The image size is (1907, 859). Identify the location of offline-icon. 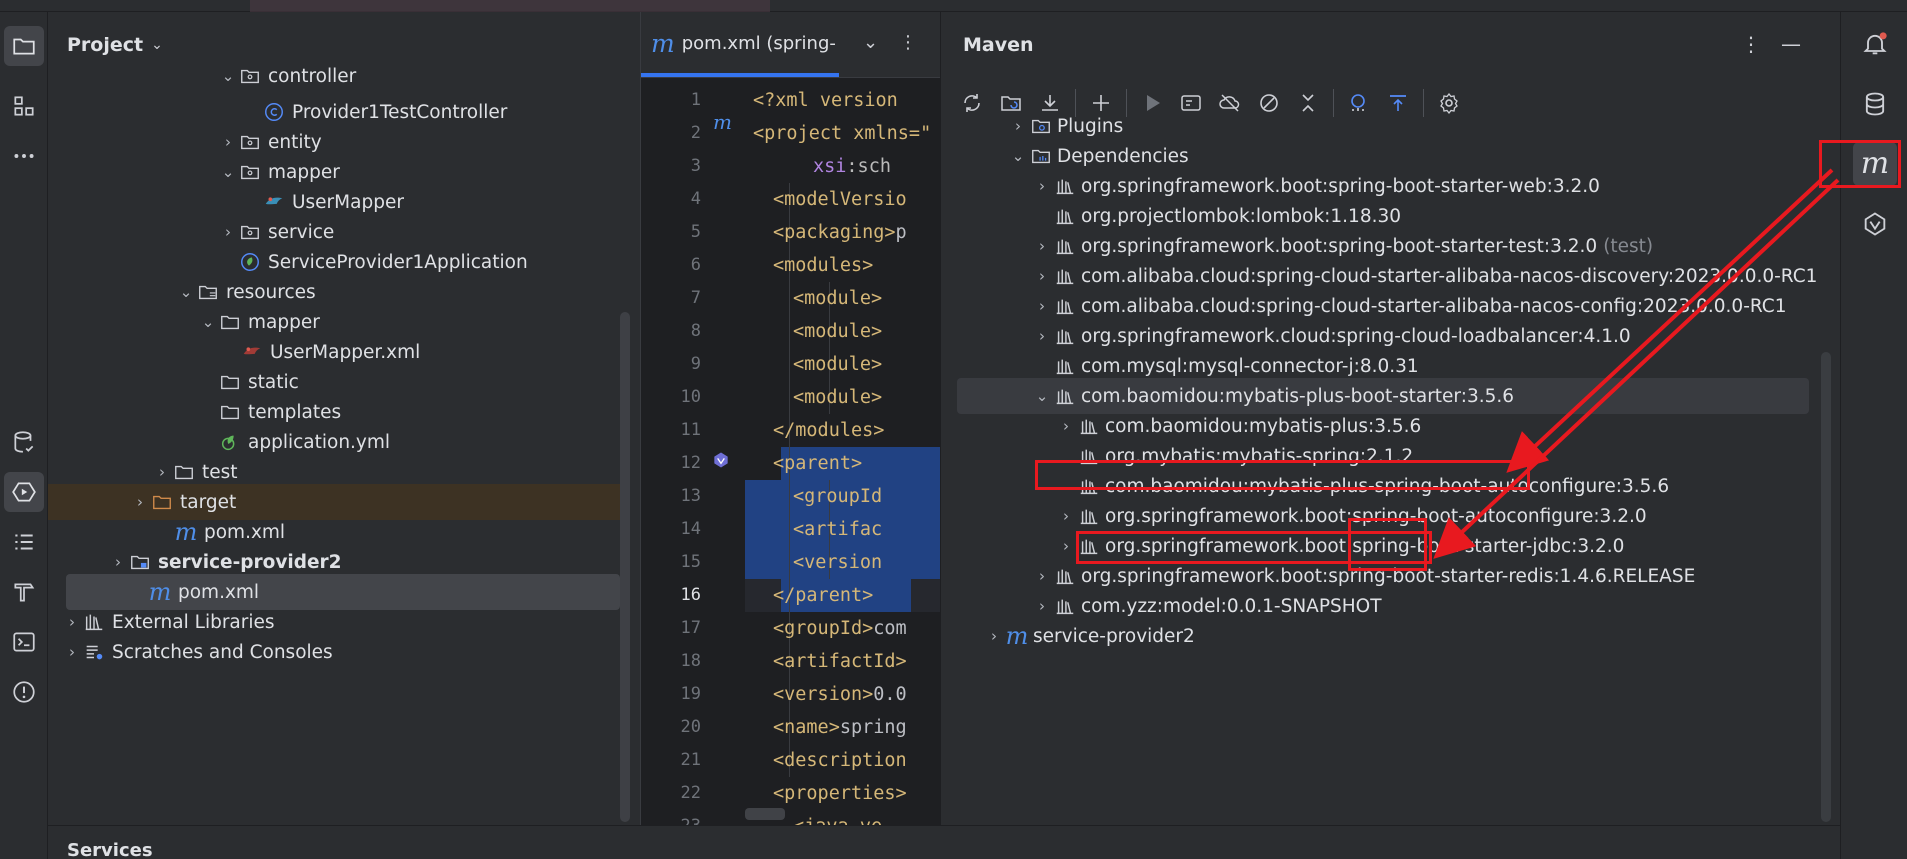
(1230, 103).